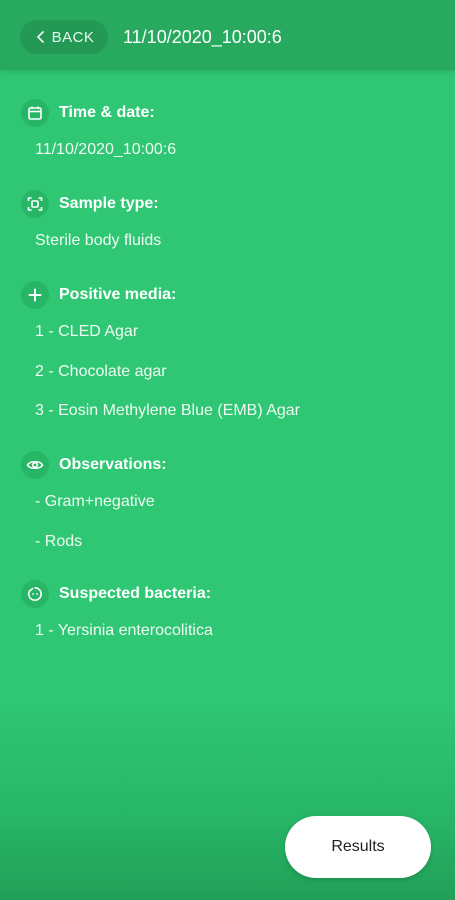 The image size is (455, 900). Describe the element at coordinates (106, 149) in the screenshot. I see `time-date-value: 11/10/2020_10:00:6` at that location.